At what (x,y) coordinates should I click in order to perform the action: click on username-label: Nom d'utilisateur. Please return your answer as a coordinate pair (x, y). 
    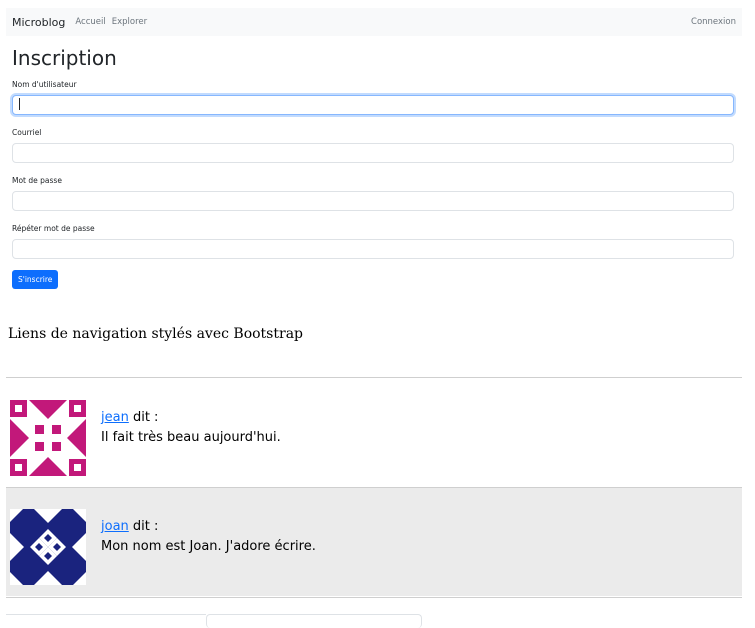
    Looking at the image, I should click on (44, 84).